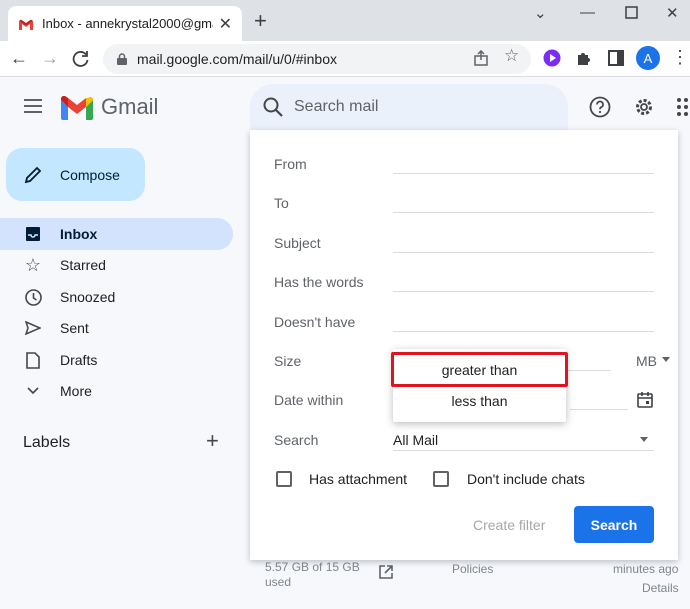  What do you see at coordinates (386, 572) in the screenshot?
I see `open-external-icon` at bounding box center [386, 572].